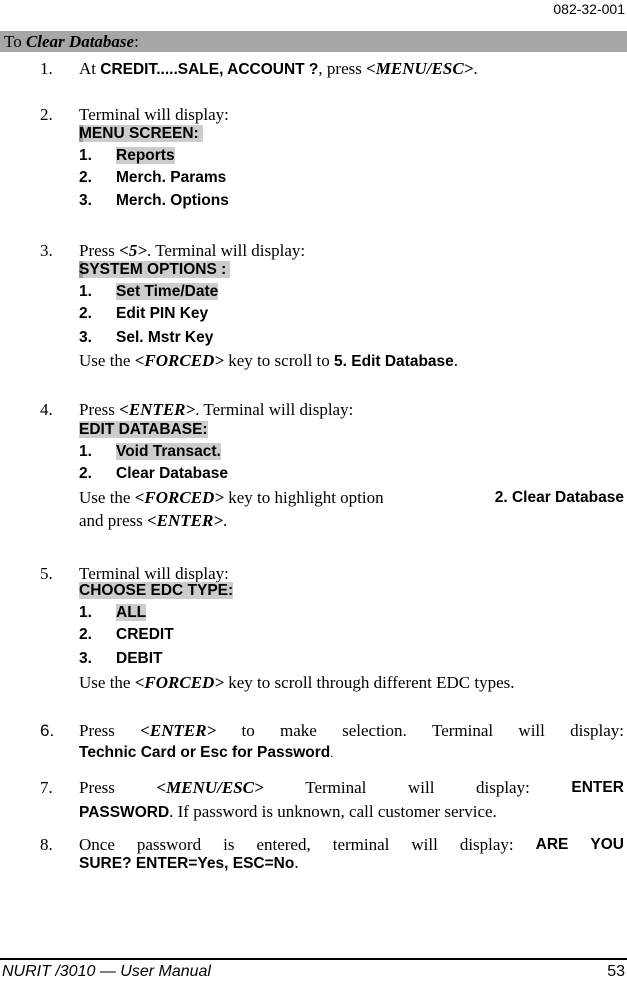  Describe the element at coordinates (607, 844) in the screenshot. I see `screen-message: YOU` at that location.